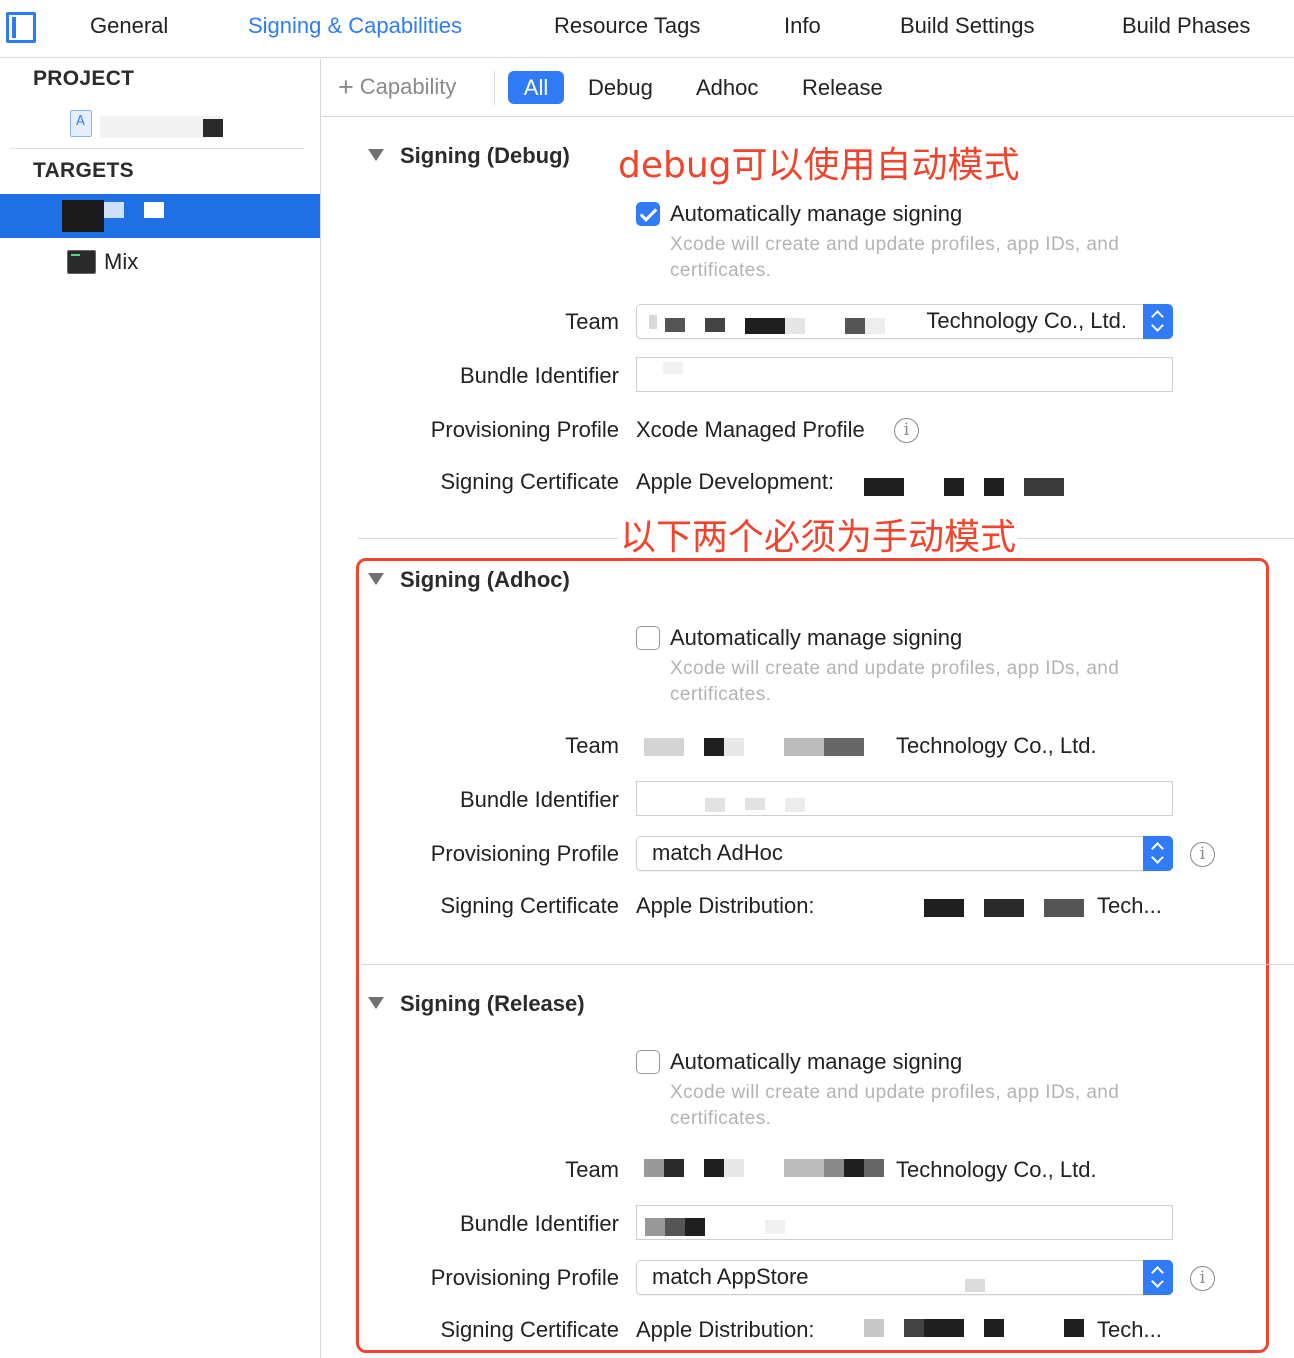  Describe the element at coordinates (648, 214) in the screenshot. I see `auto-manage-checkbox-debug` at that location.